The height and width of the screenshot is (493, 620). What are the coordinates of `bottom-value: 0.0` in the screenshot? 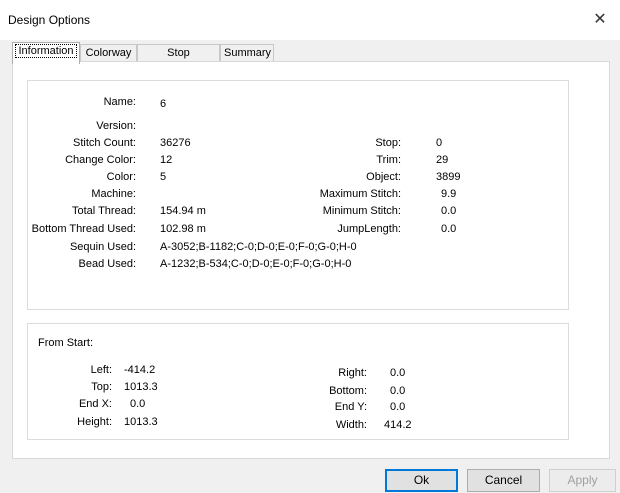 It's located at (398, 391).